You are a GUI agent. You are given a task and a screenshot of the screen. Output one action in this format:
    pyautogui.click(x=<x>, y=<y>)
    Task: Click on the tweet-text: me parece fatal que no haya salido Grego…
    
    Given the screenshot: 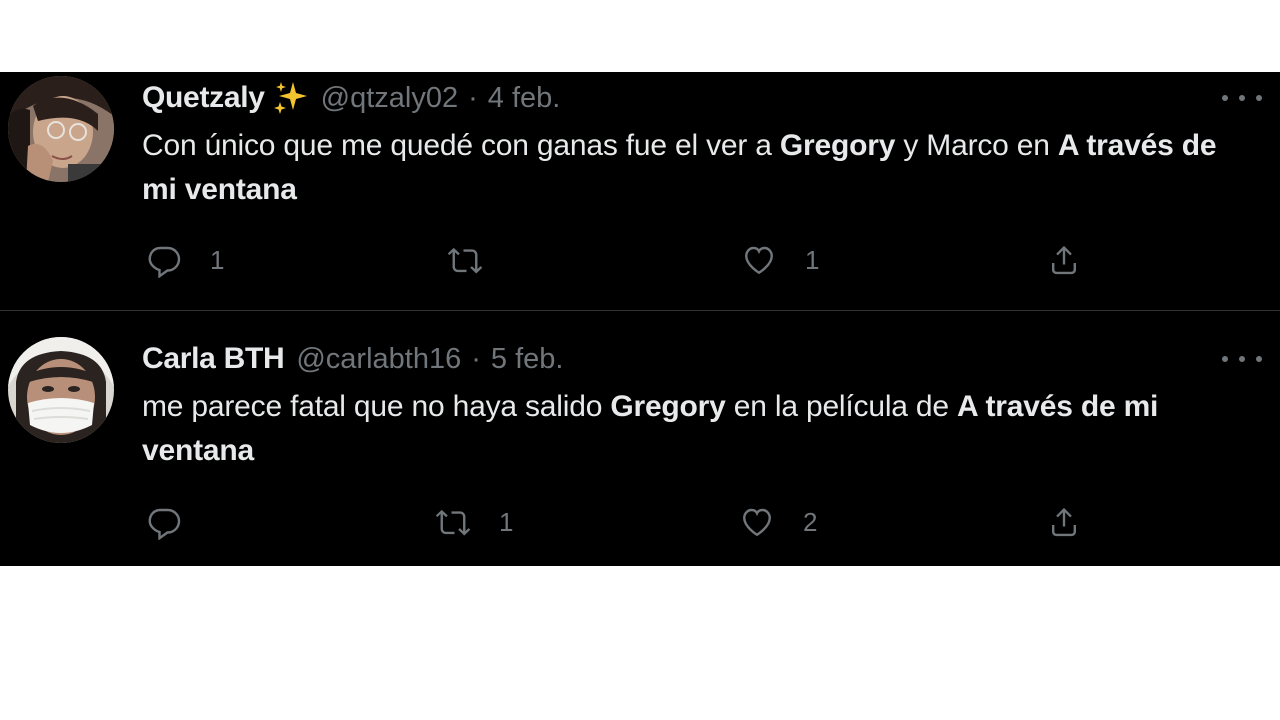 What is the action you would take?
    pyautogui.click(x=692, y=429)
    